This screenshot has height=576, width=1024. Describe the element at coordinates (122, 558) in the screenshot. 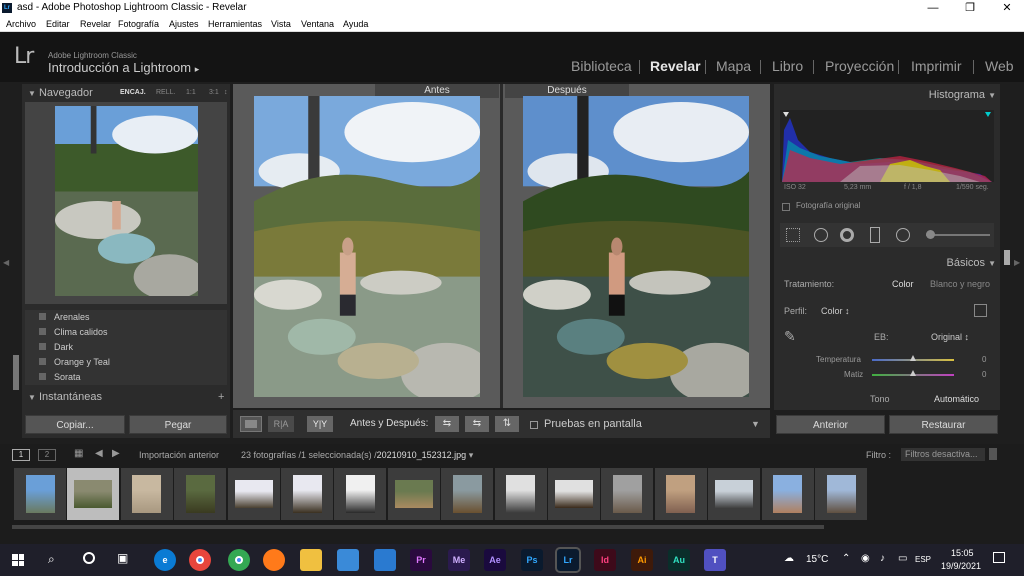

I see `task-view-icon: ▣` at that location.